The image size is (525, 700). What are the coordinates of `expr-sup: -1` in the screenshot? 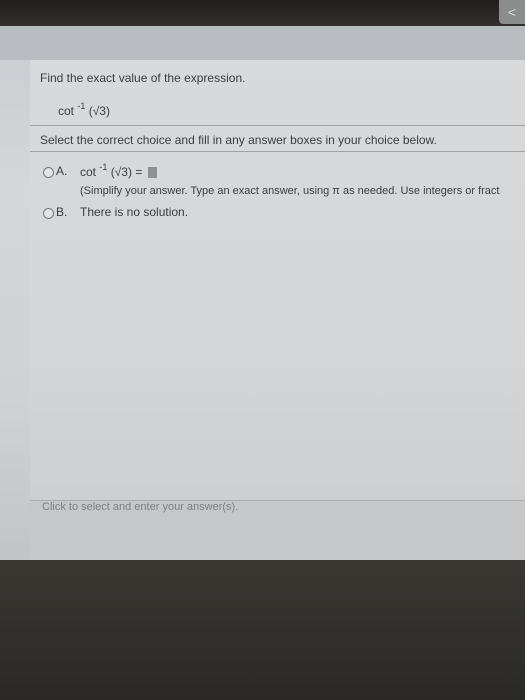 It's located at (81, 106).